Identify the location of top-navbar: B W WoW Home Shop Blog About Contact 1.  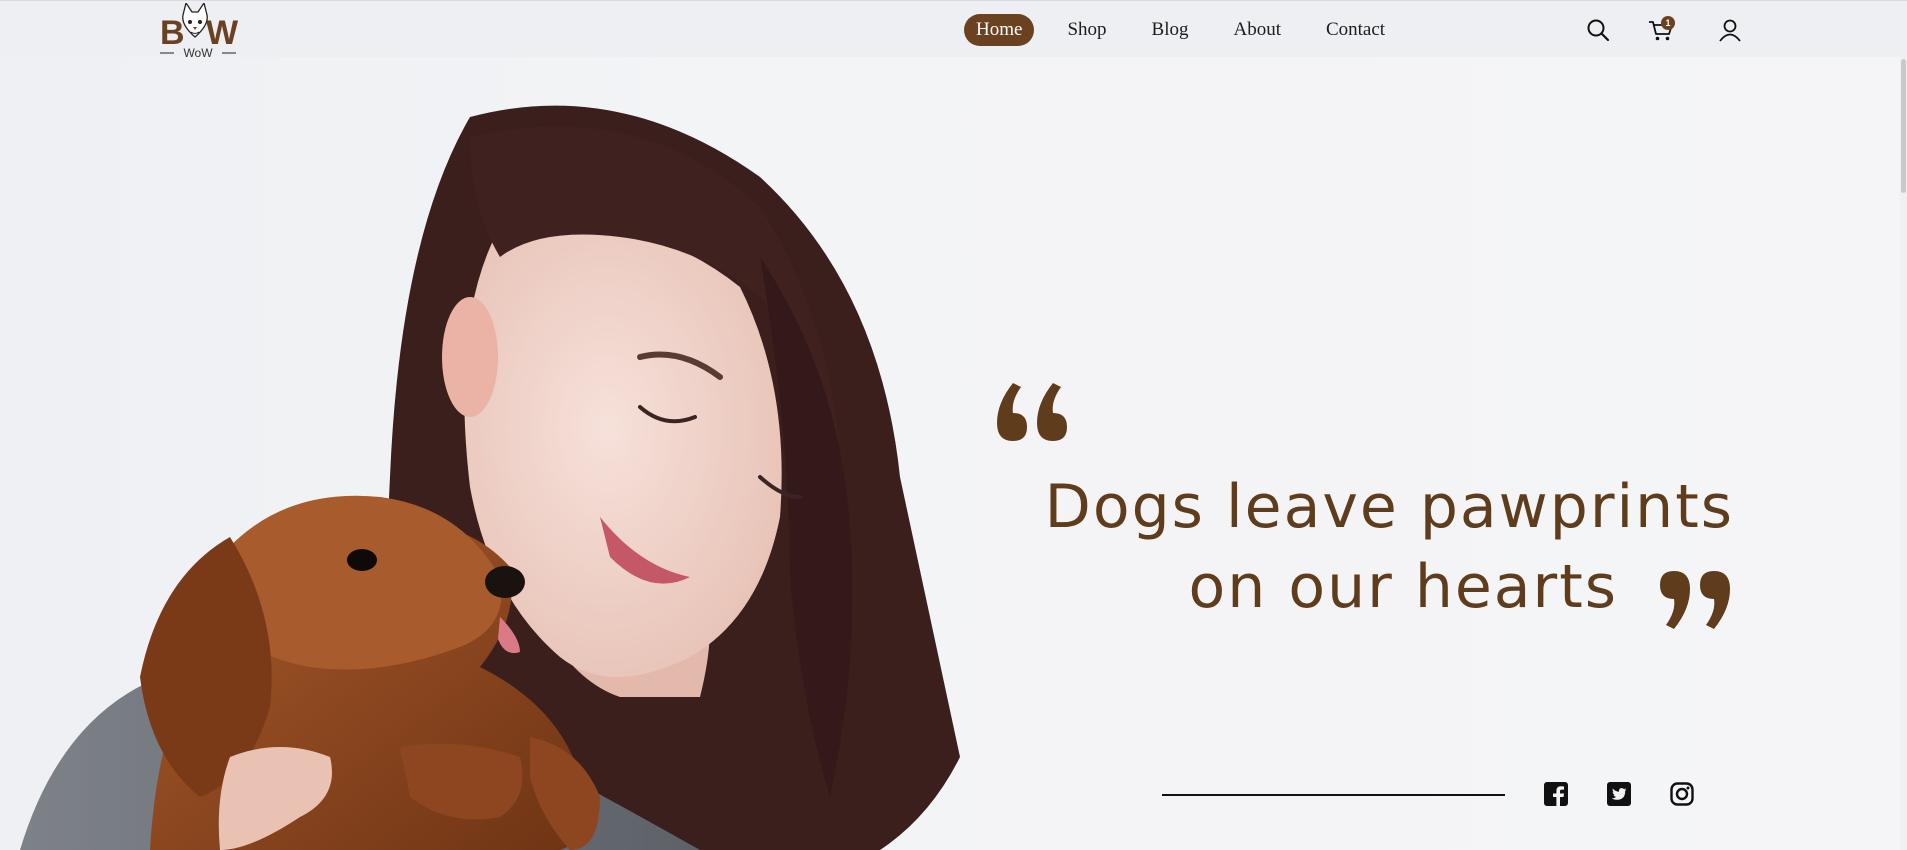
(953, 30).